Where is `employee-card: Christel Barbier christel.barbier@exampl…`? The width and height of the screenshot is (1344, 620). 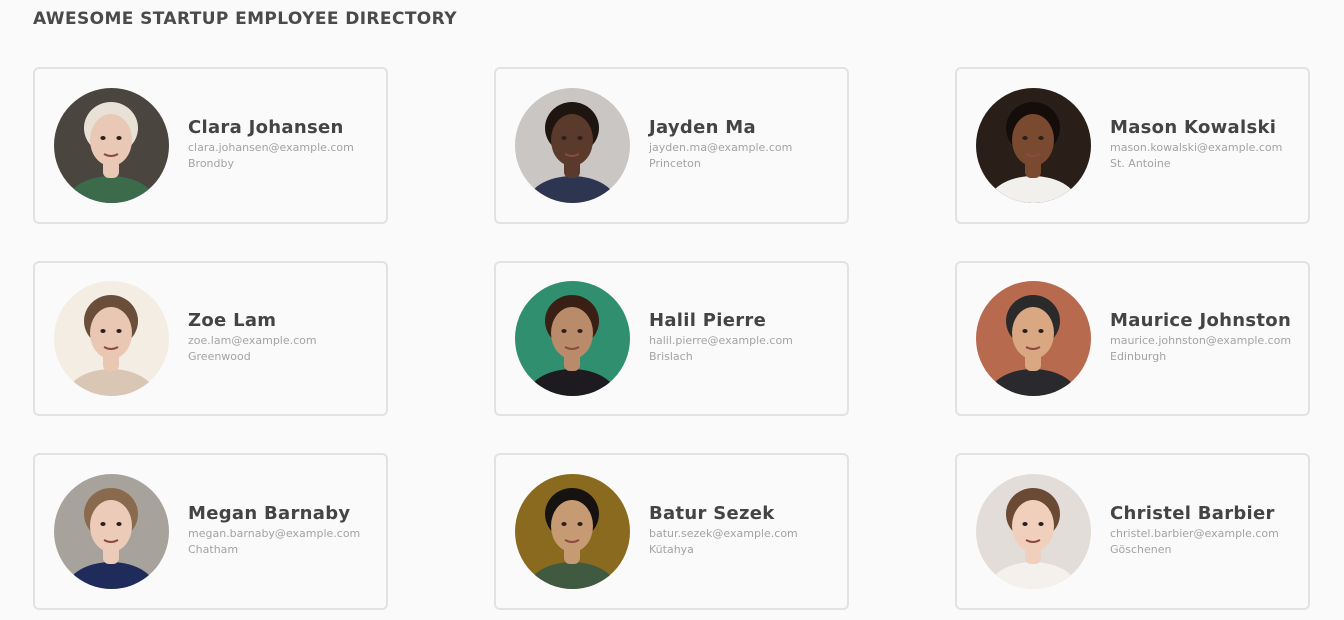 employee-card: Christel Barbier christel.barbier@exampl… is located at coordinates (1132, 531).